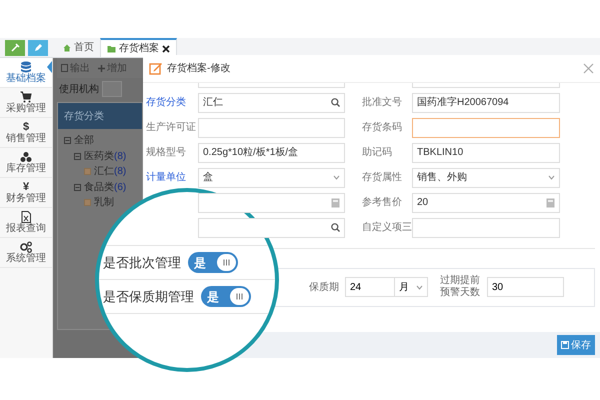  Describe the element at coordinates (148, 297) in the screenshot. I see `toggle-label: 是否保质期管理` at that location.